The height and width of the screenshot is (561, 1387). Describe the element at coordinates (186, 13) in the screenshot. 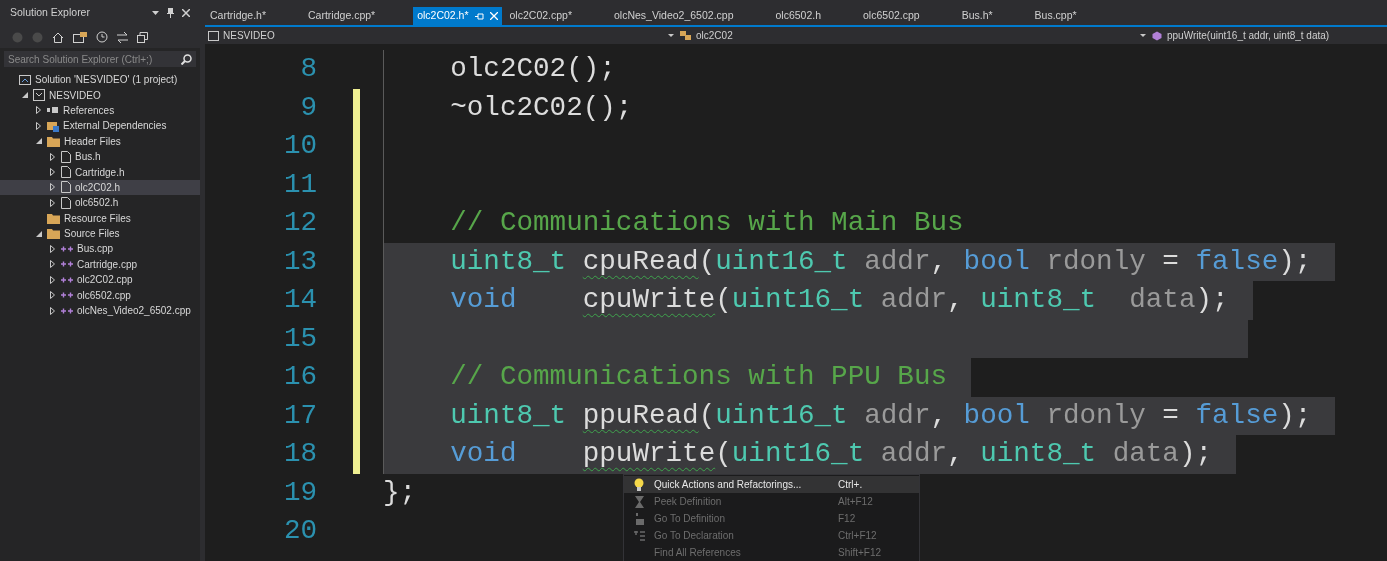

I see `close-icon` at that location.